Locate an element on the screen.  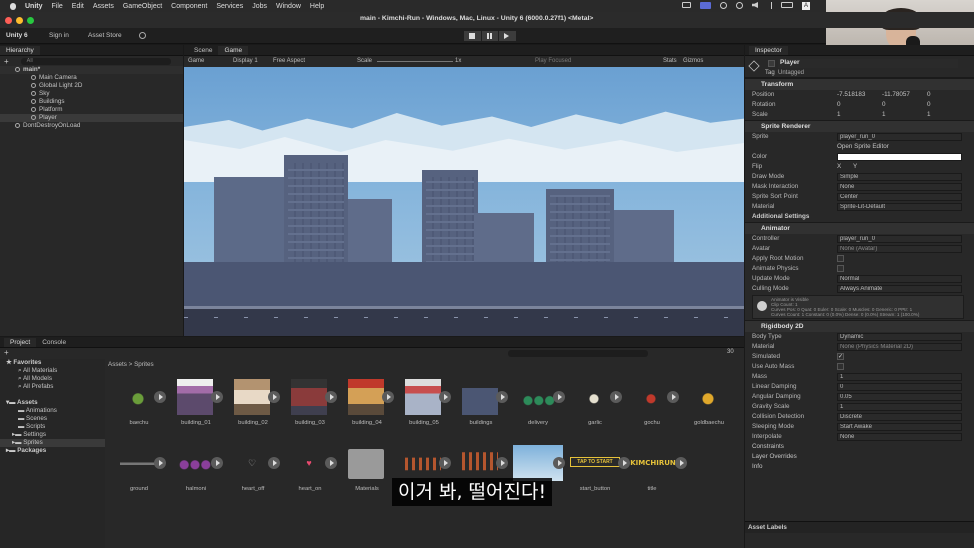
rot-y: 0 is located at coordinates (904, 105).